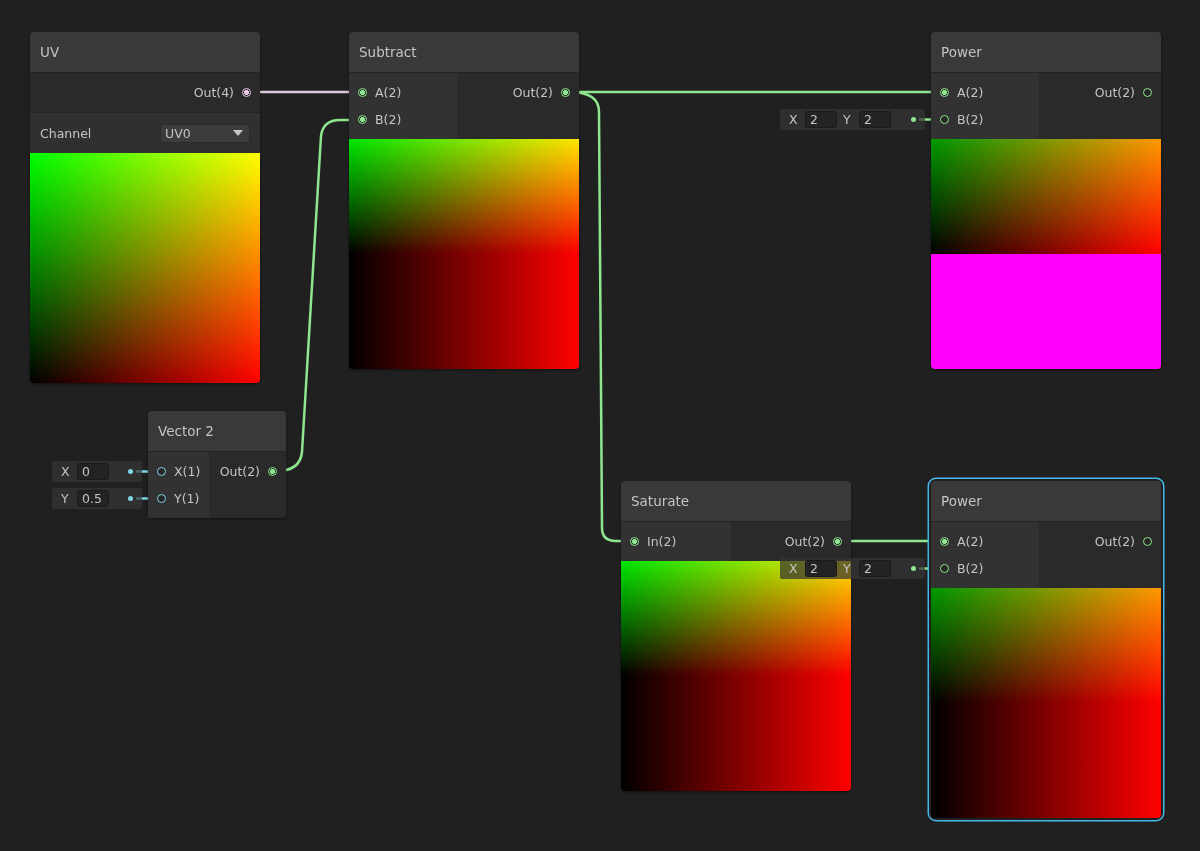 The image size is (1200, 851). What do you see at coordinates (464, 200) in the screenshot?
I see `node-card: Subtract A(2) B(2) Out(2)` at bounding box center [464, 200].